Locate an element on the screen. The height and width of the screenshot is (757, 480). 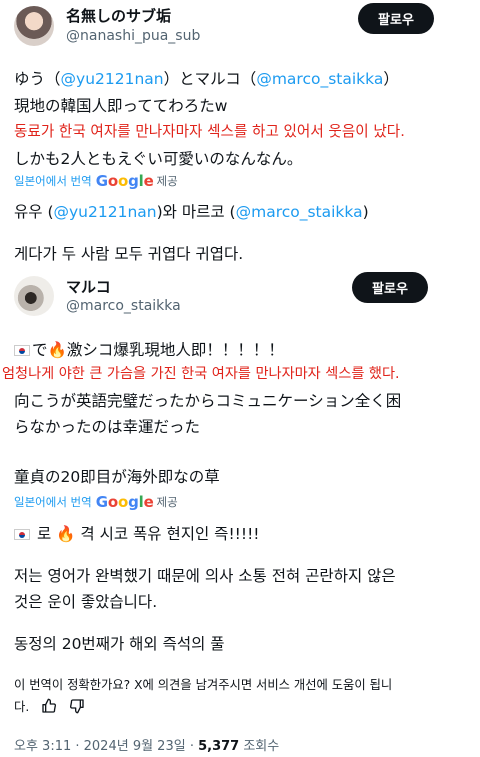
user-handle: @nanashi_pua_sub is located at coordinates (133, 36).